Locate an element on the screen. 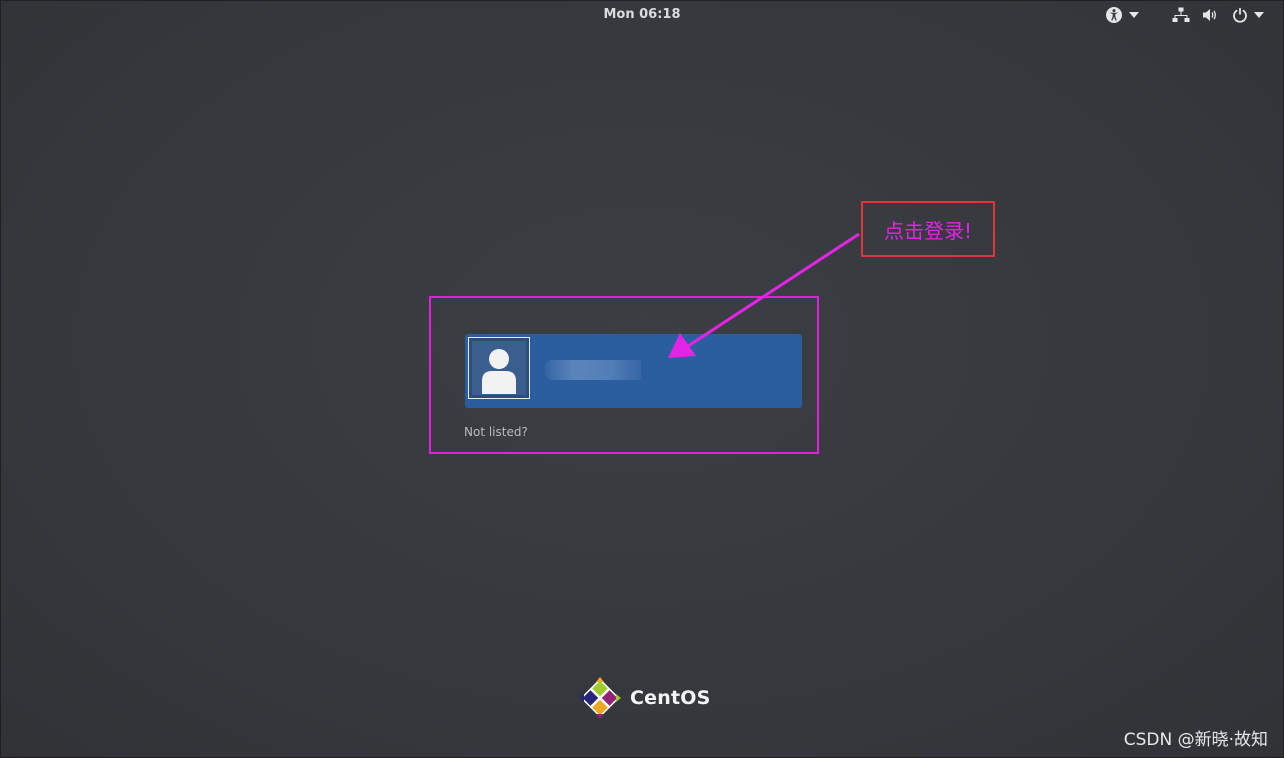  centos-logo: CentOS is located at coordinates (644, 698).